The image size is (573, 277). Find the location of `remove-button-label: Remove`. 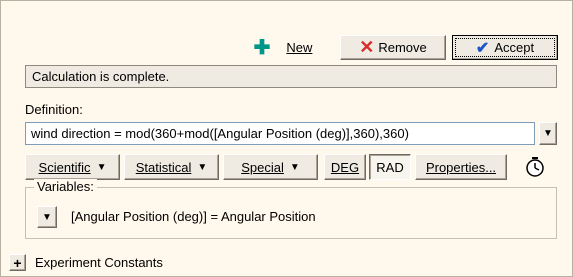

remove-button-label: Remove is located at coordinates (402, 47).